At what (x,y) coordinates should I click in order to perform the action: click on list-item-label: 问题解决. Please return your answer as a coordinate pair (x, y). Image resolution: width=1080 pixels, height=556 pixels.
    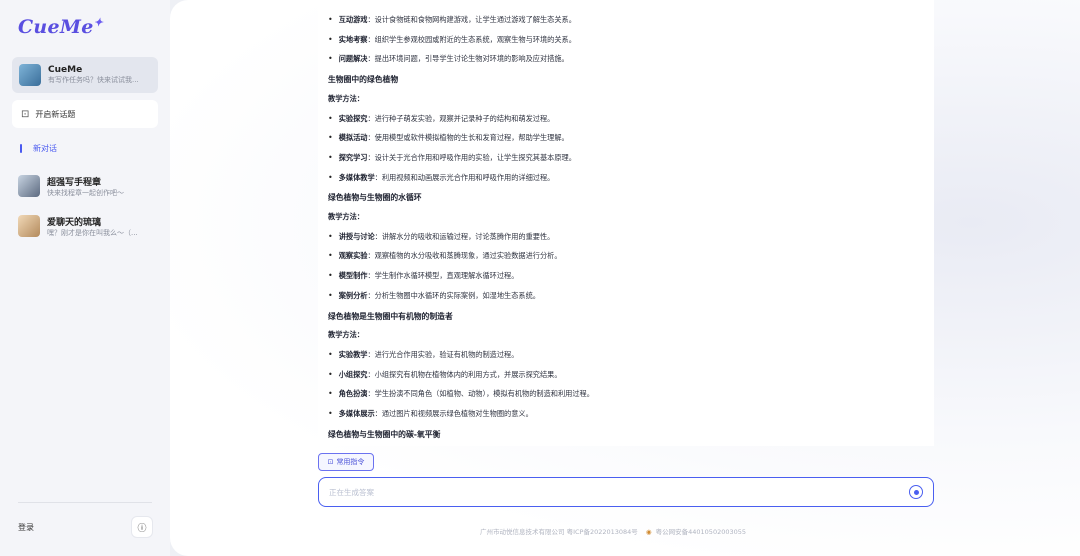
    Looking at the image, I should click on (353, 59).